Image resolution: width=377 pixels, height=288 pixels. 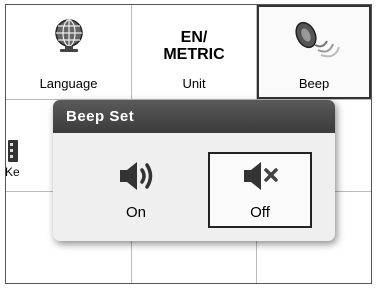 I want to click on unit-title-line1: EN/, so click(x=194, y=37).